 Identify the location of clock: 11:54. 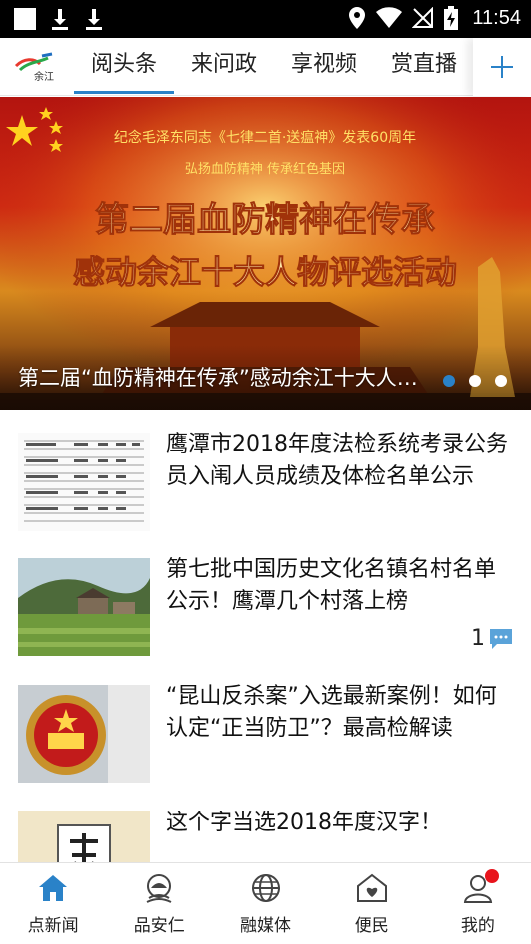
(496, 17).